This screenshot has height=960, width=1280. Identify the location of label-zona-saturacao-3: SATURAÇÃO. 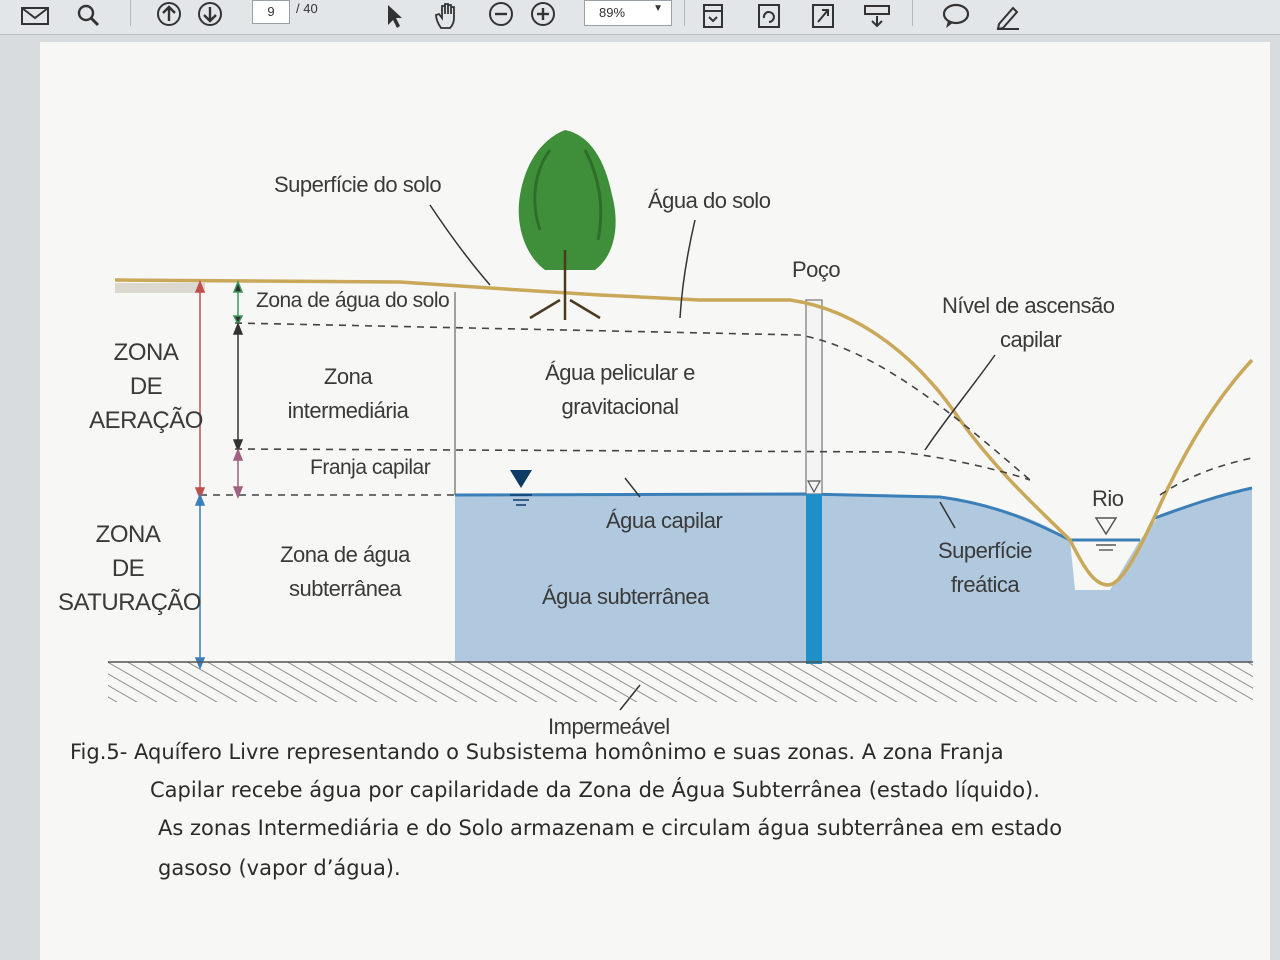
(130, 602).